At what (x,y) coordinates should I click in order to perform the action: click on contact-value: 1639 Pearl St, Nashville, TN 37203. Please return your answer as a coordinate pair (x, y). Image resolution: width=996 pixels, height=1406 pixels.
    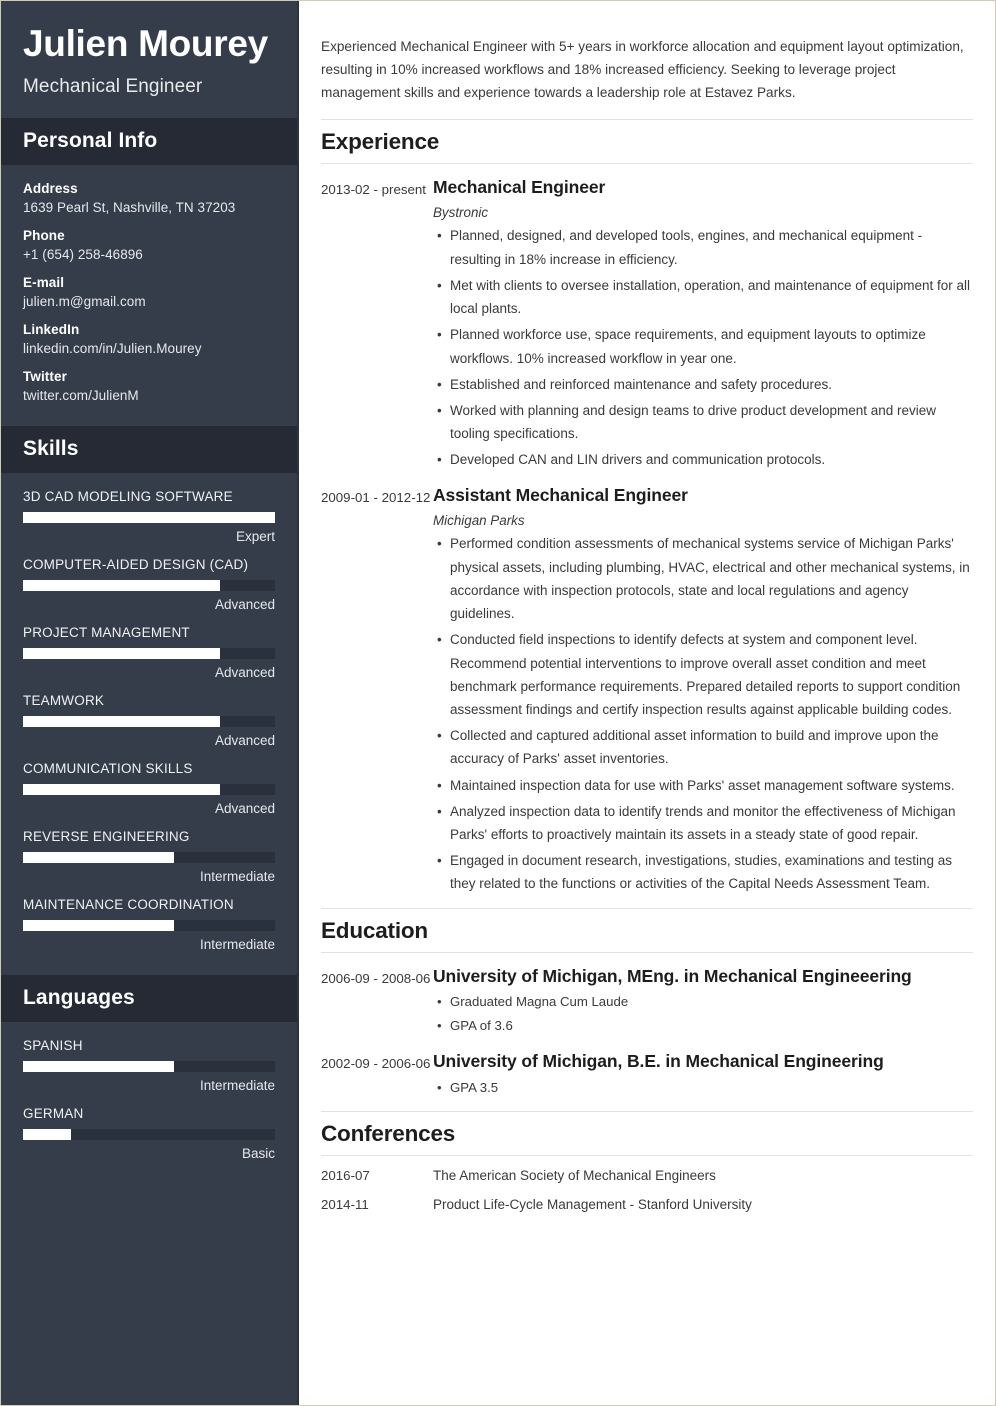
    Looking at the image, I should click on (129, 207).